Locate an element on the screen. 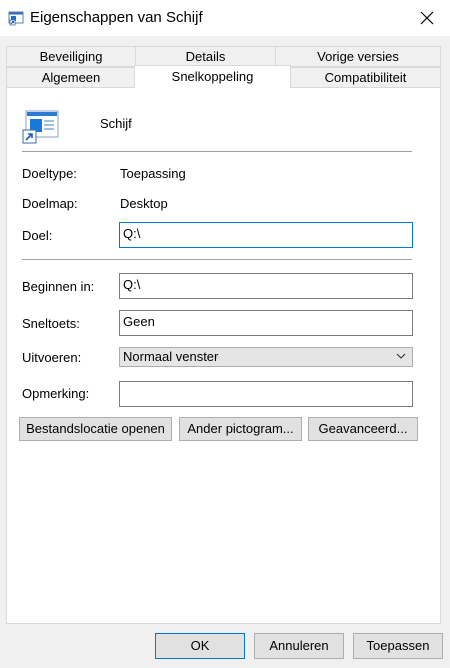  doel-label: Doel: is located at coordinates (37, 235).